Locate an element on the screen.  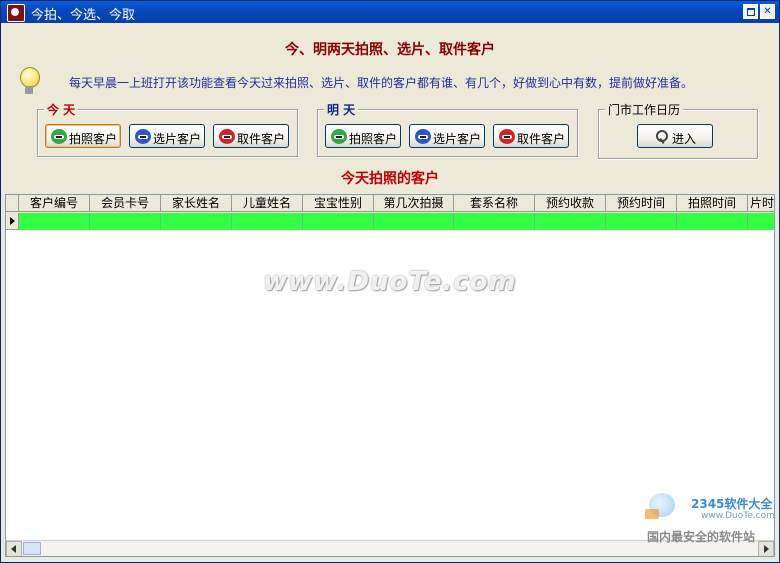
corner-logo-slogan: 国内最安全的软件站 is located at coordinates (701, 537).